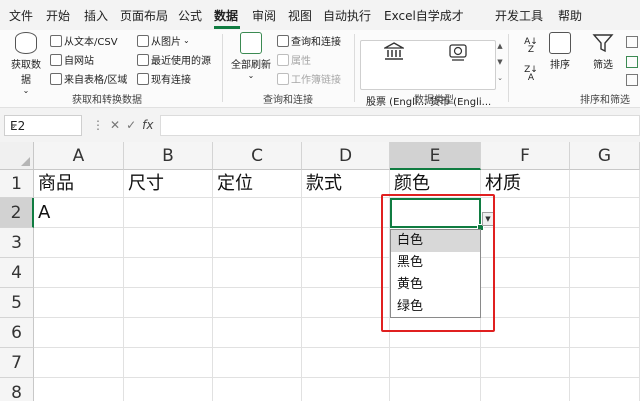  Describe the element at coordinates (88, 78) in the screenshot. I see `from-table-button: 来自表格/区域` at that location.